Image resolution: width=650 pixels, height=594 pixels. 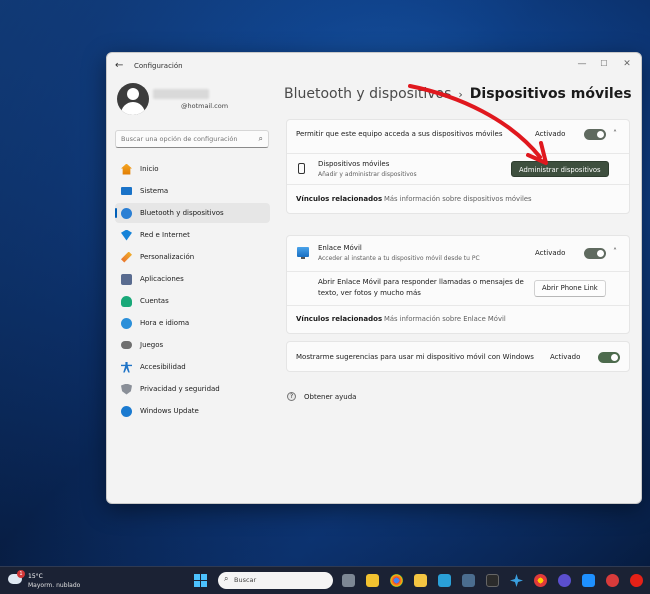 What do you see at coordinates (192, 257) in the screenshot?
I see `sidebar-item-personalization: Personalización` at bounding box center [192, 257].